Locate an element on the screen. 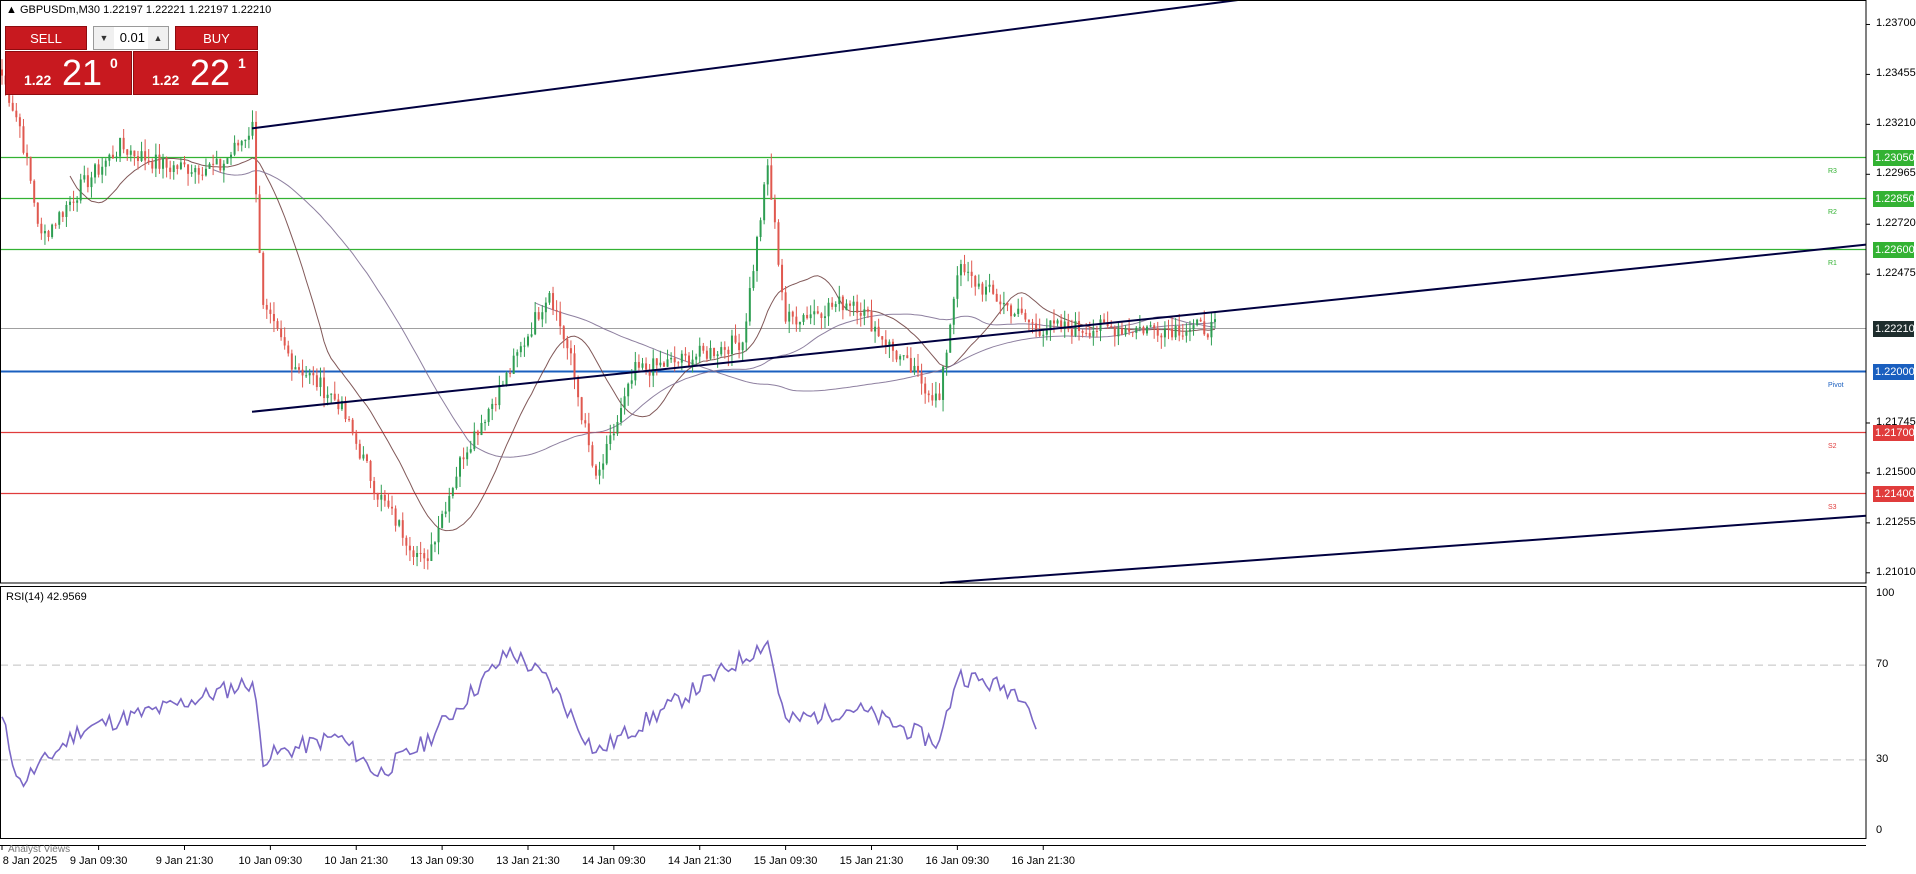 The image size is (1916, 874). analyst-views-label: Analyst Views is located at coordinates (39, 849).